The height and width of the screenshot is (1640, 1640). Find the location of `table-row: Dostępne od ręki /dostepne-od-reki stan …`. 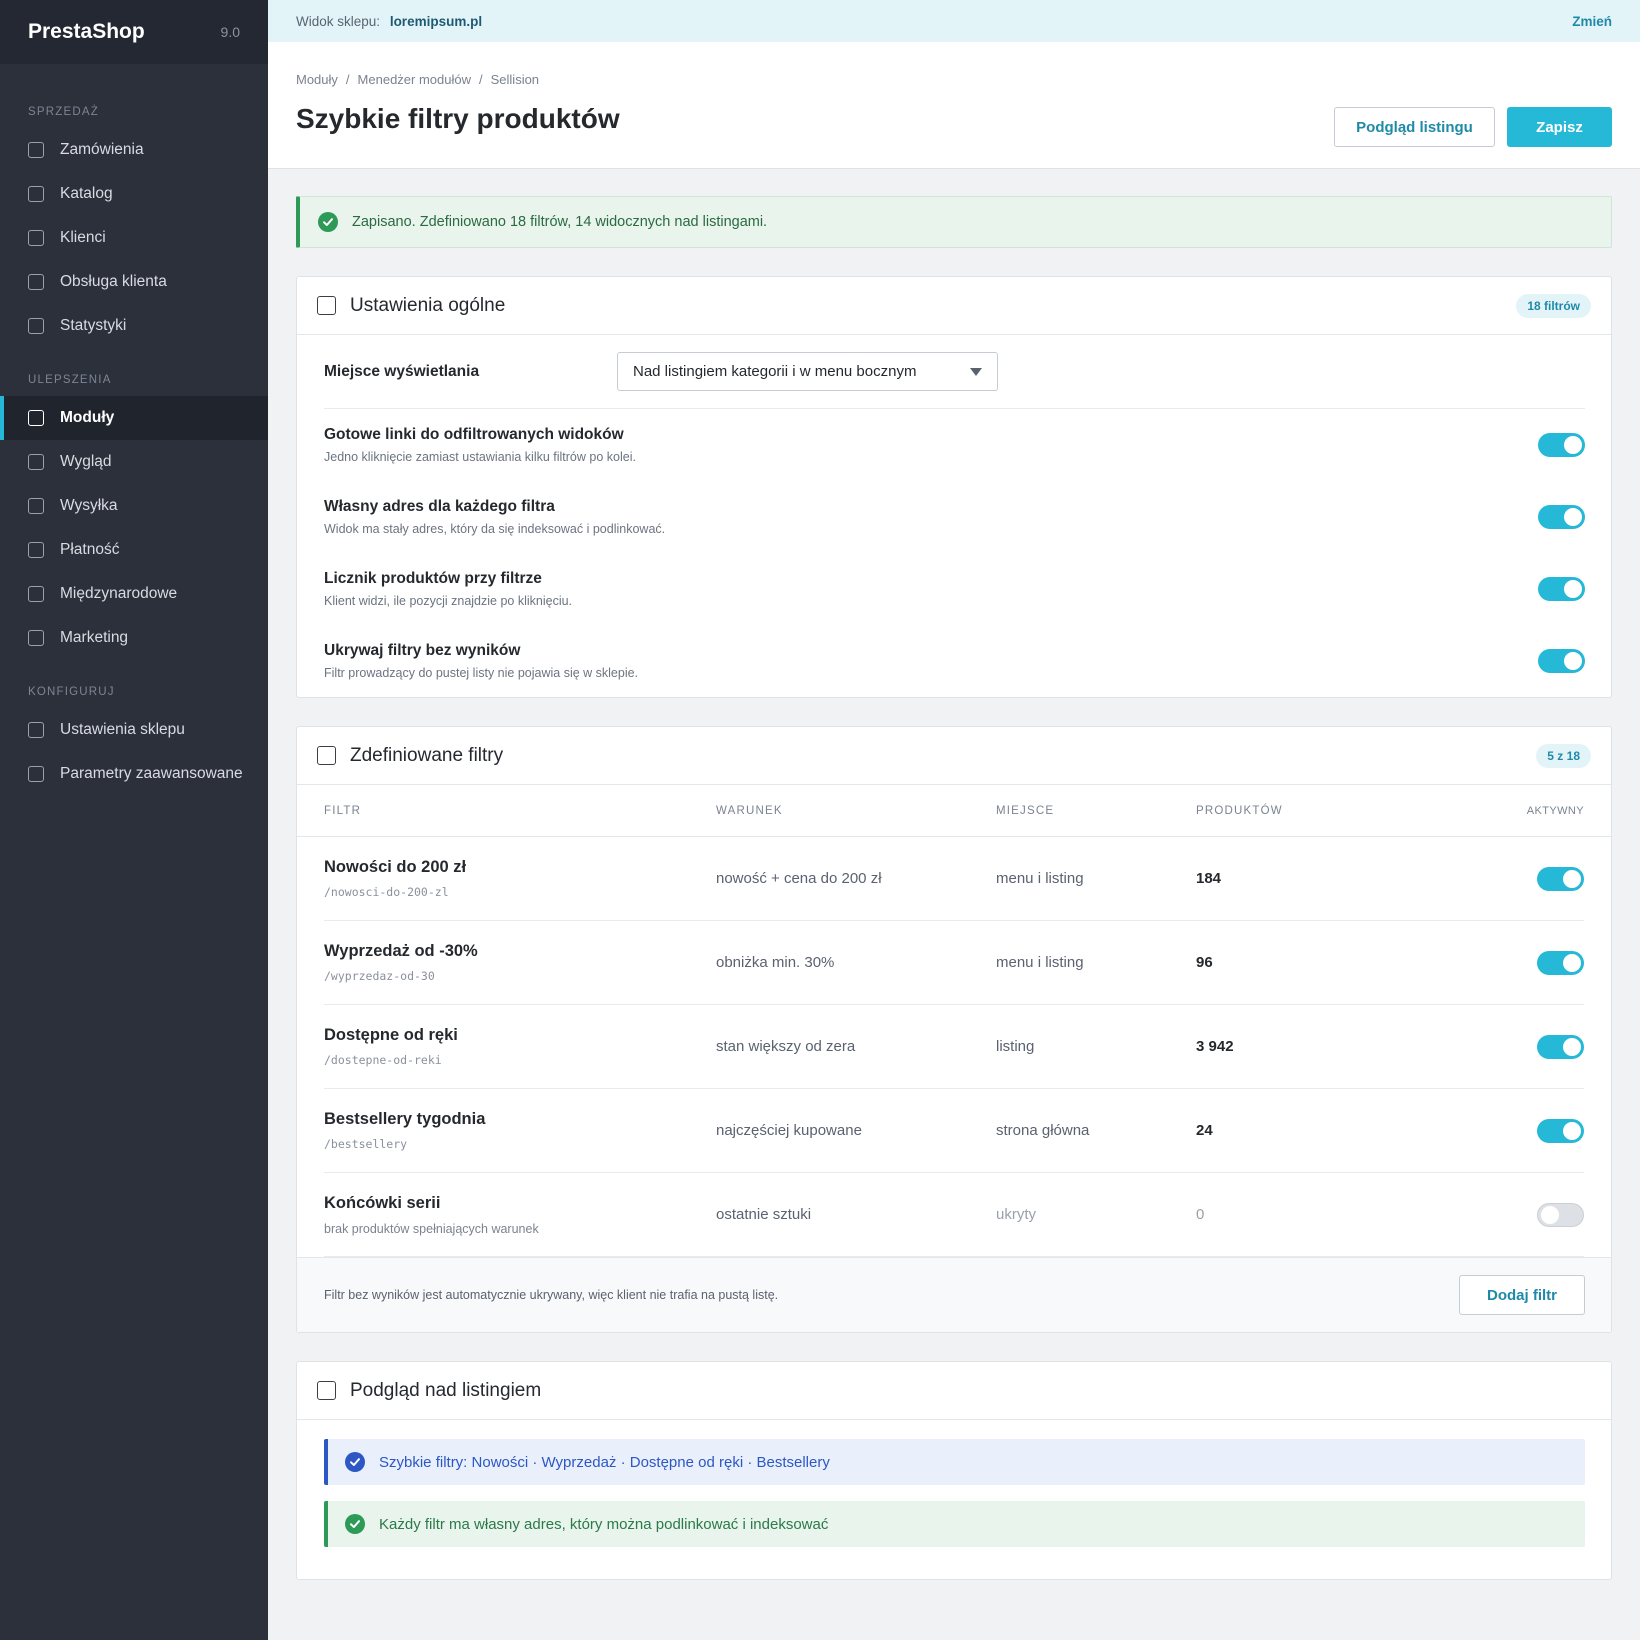

table-row: Dostępne od ręki /dostepne-od-reki stan … is located at coordinates (954, 1047).